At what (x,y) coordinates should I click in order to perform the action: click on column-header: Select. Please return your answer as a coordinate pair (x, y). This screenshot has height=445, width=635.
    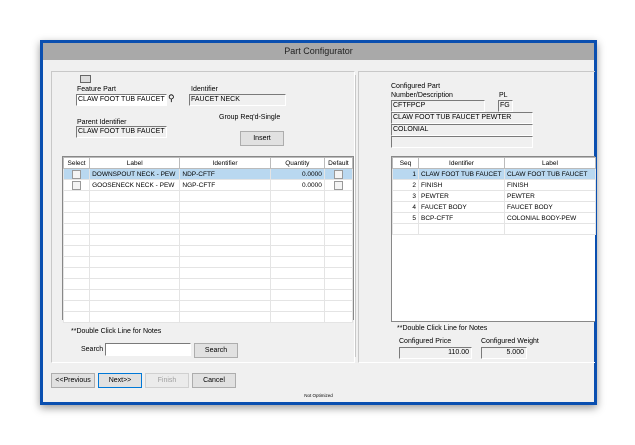
    Looking at the image, I should click on (76, 163).